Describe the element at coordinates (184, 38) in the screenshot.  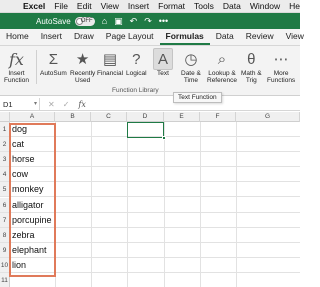
I see `tab-formulas: Formulas` at that location.